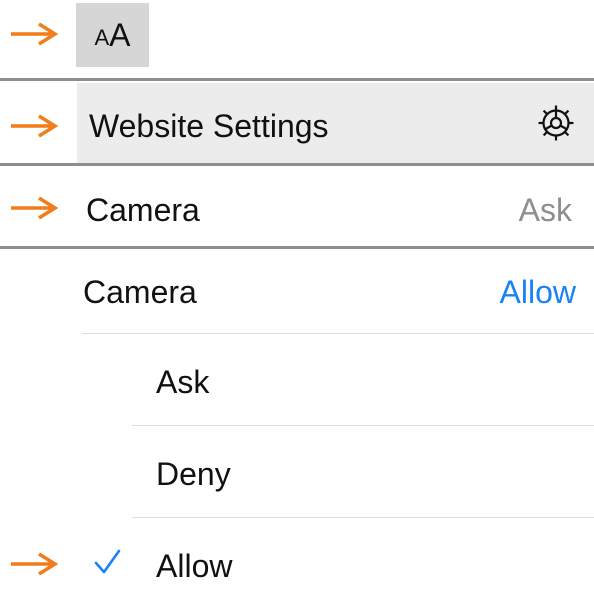  I want to click on checkmark-icon, so click(107, 562).